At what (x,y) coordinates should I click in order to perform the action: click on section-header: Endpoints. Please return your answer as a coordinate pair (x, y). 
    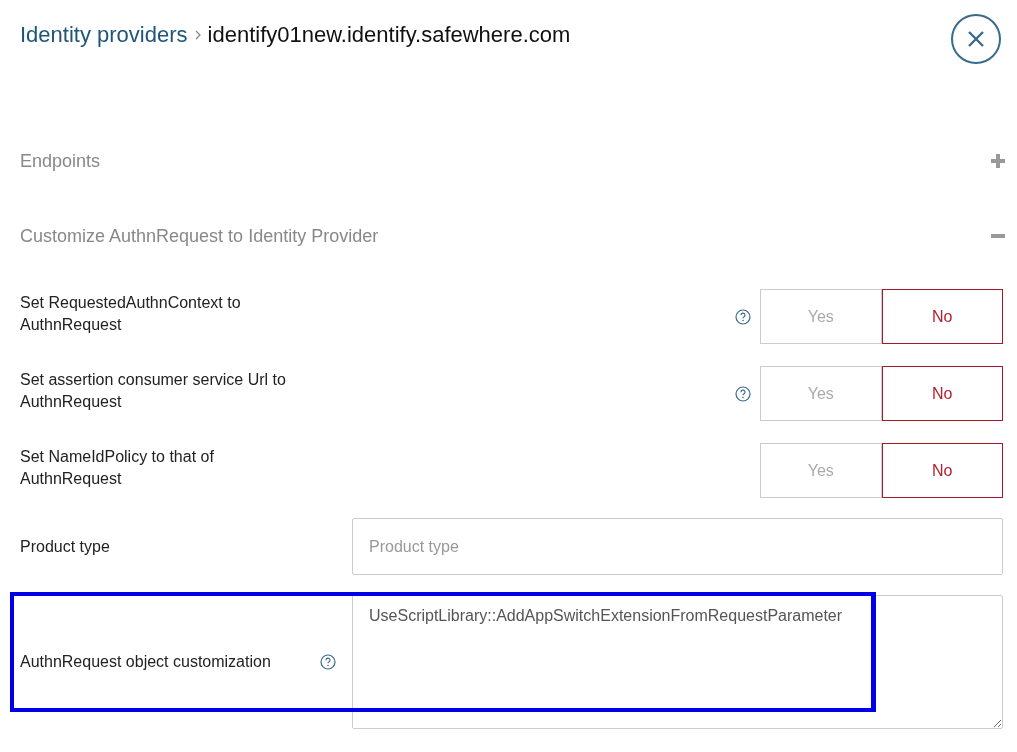
    Looking at the image, I should click on (512, 161).